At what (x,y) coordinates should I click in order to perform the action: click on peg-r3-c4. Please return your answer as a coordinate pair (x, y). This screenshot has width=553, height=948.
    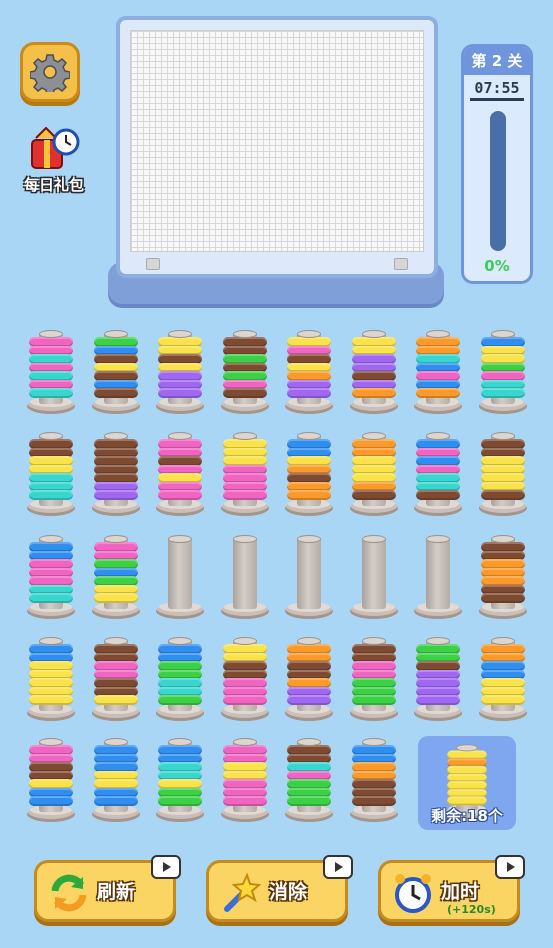
    Looking at the image, I should click on (245, 577).